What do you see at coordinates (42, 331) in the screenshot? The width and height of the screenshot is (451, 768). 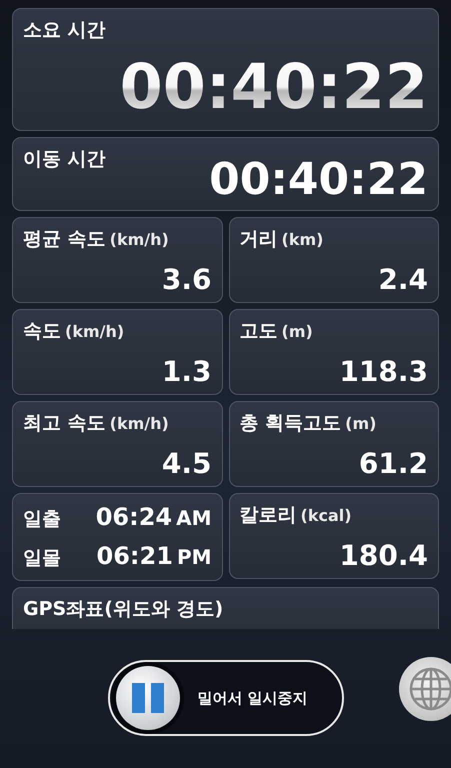 I see `stat-label: 속도` at bounding box center [42, 331].